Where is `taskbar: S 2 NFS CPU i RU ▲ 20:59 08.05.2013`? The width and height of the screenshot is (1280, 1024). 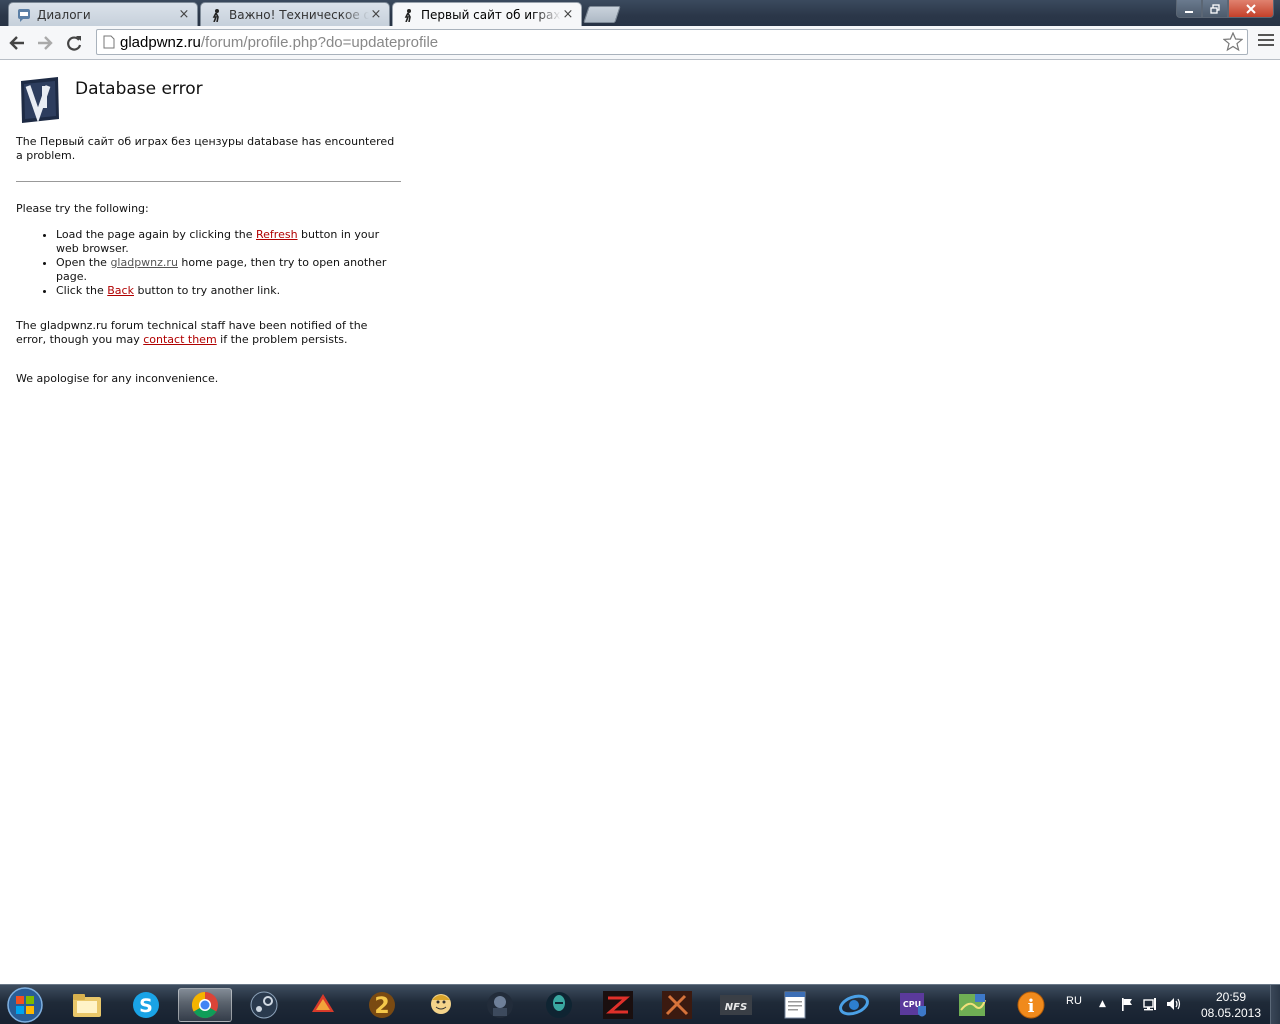 taskbar: S 2 NFS CPU i RU ▲ 20:59 08.05.2013 is located at coordinates (640, 1004).